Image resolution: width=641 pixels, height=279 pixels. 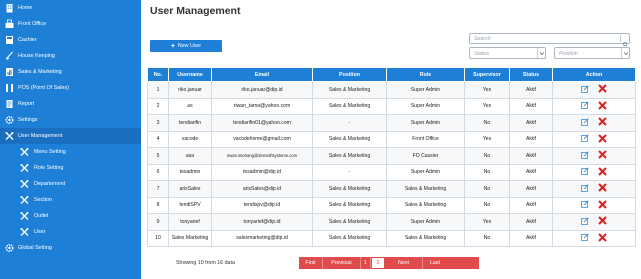 What do you see at coordinates (70, 8) in the screenshot?
I see `sidebar-item: Home` at bounding box center [70, 8].